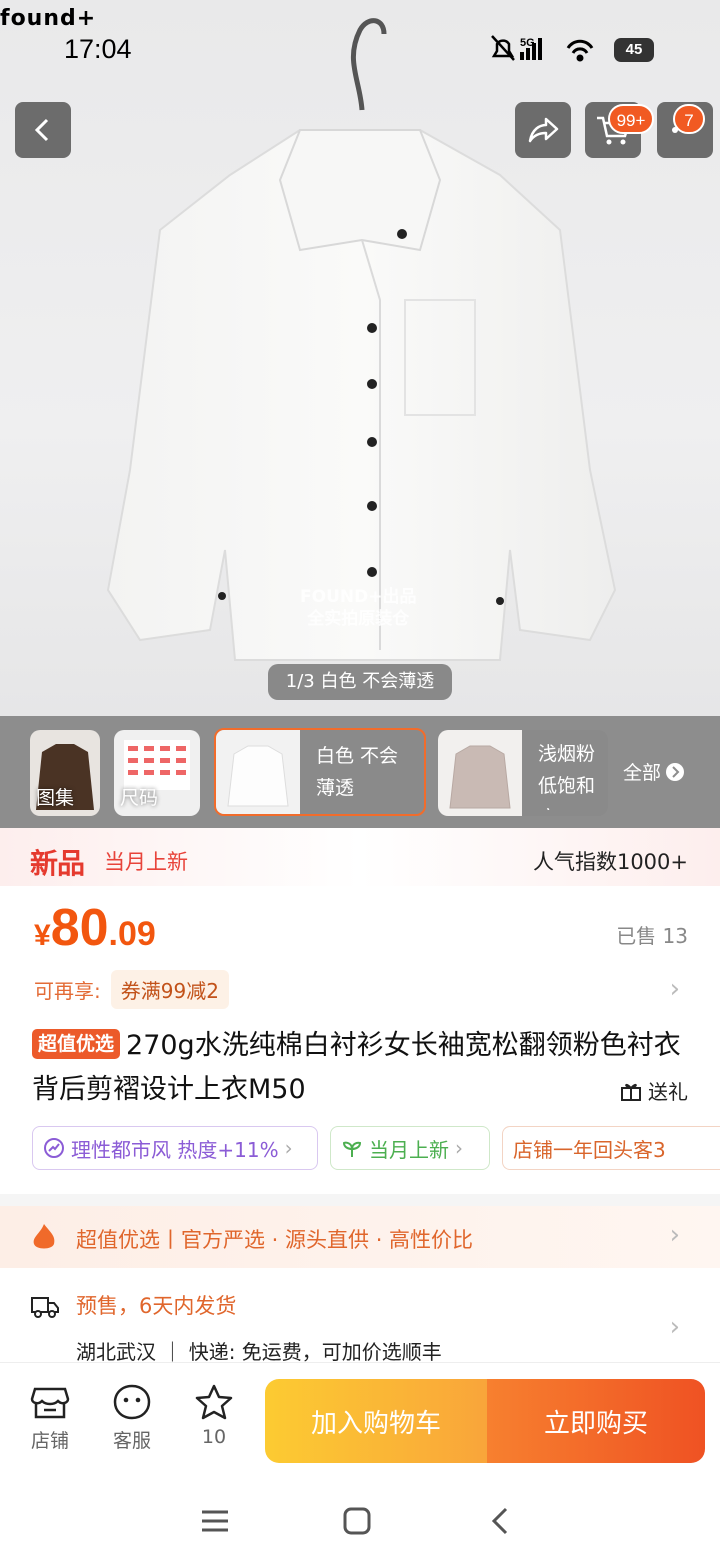  I want to click on chip-style-label: 理性都市风 热度+11%, so click(175, 1149).